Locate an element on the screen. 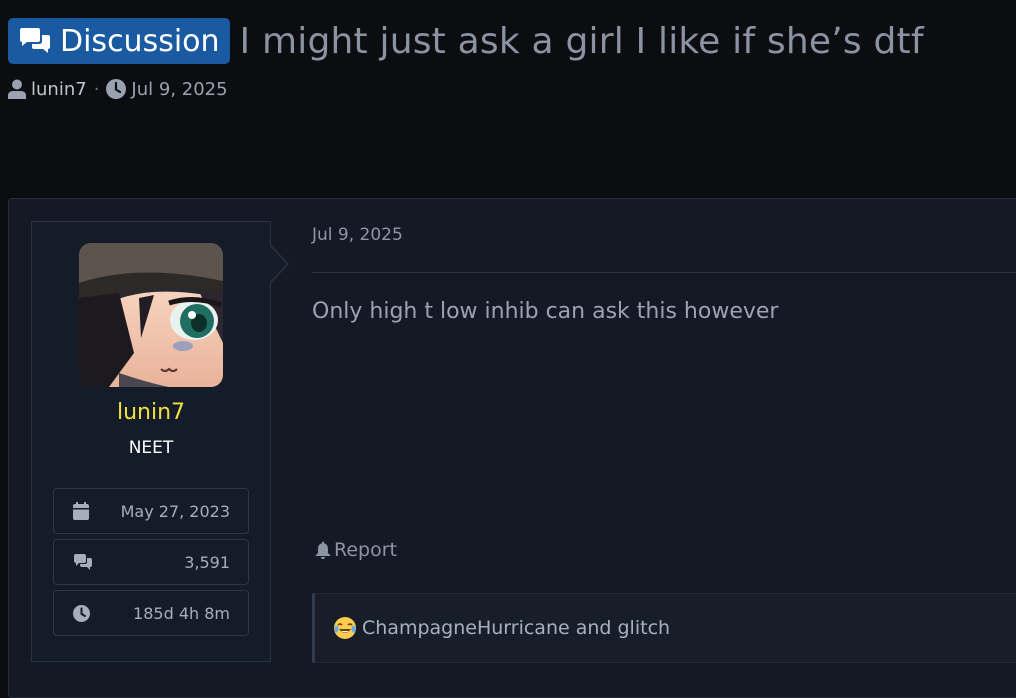 This screenshot has width=1016, height=698. prefix-badge: Discussion is located at coordinates (119, 41).